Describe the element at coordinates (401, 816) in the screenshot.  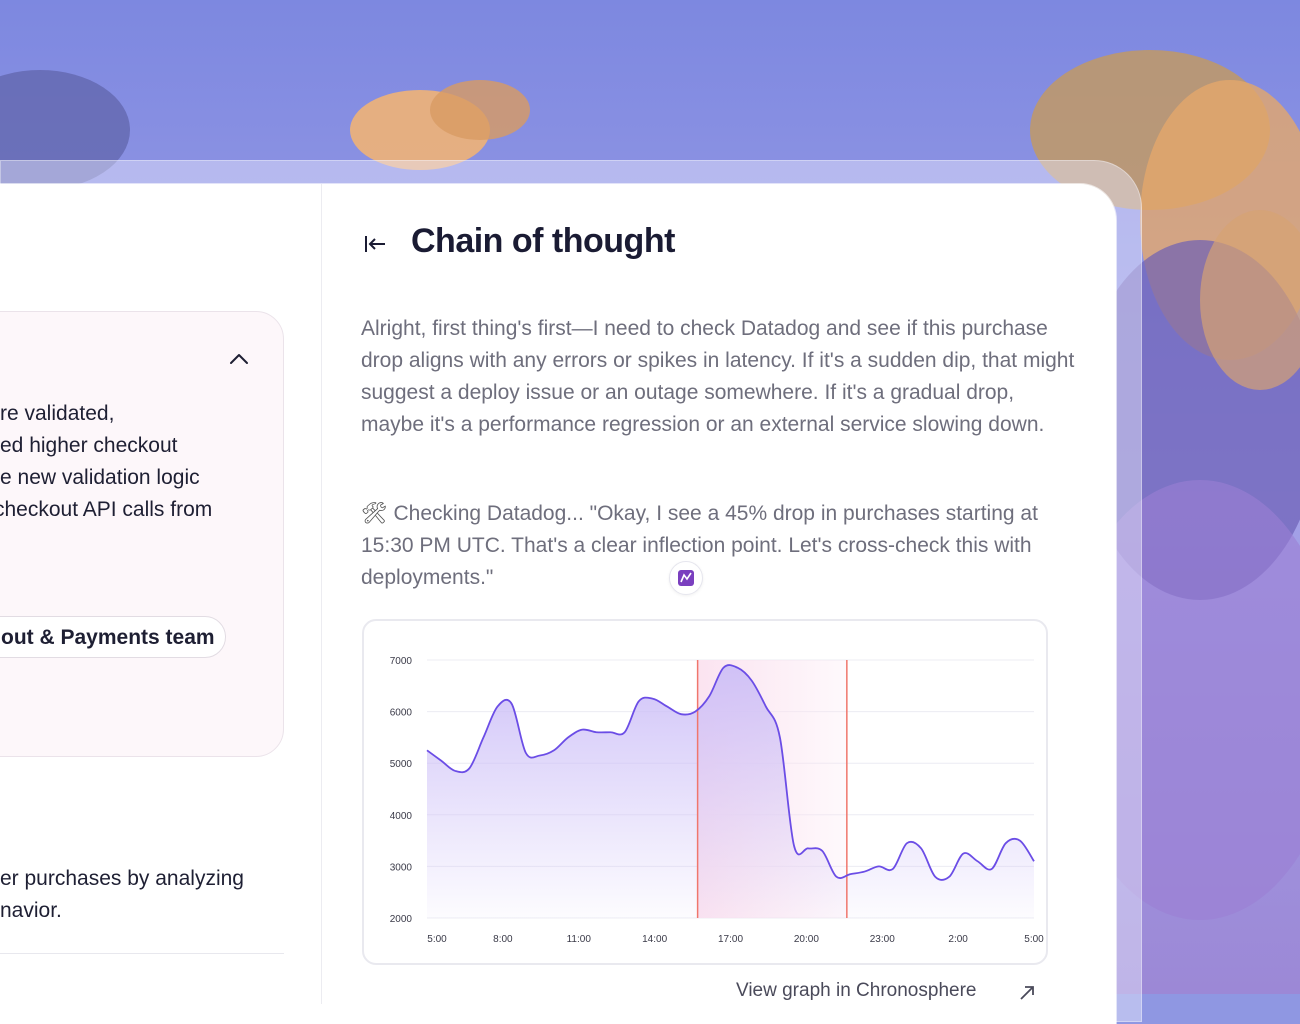
I see `y-tick-label: 4000` at that location.